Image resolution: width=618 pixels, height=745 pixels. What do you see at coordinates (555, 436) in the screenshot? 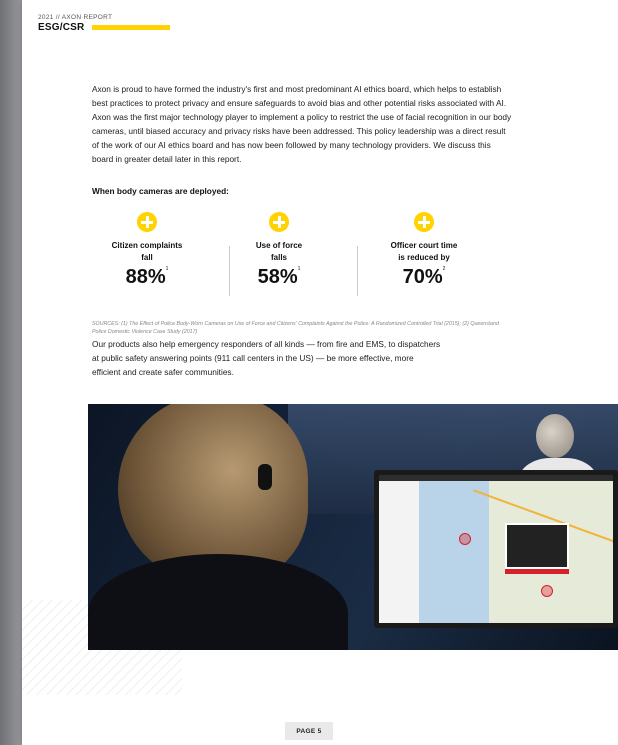
I see `photo-background-person-head` at bounding box center [555, 436].